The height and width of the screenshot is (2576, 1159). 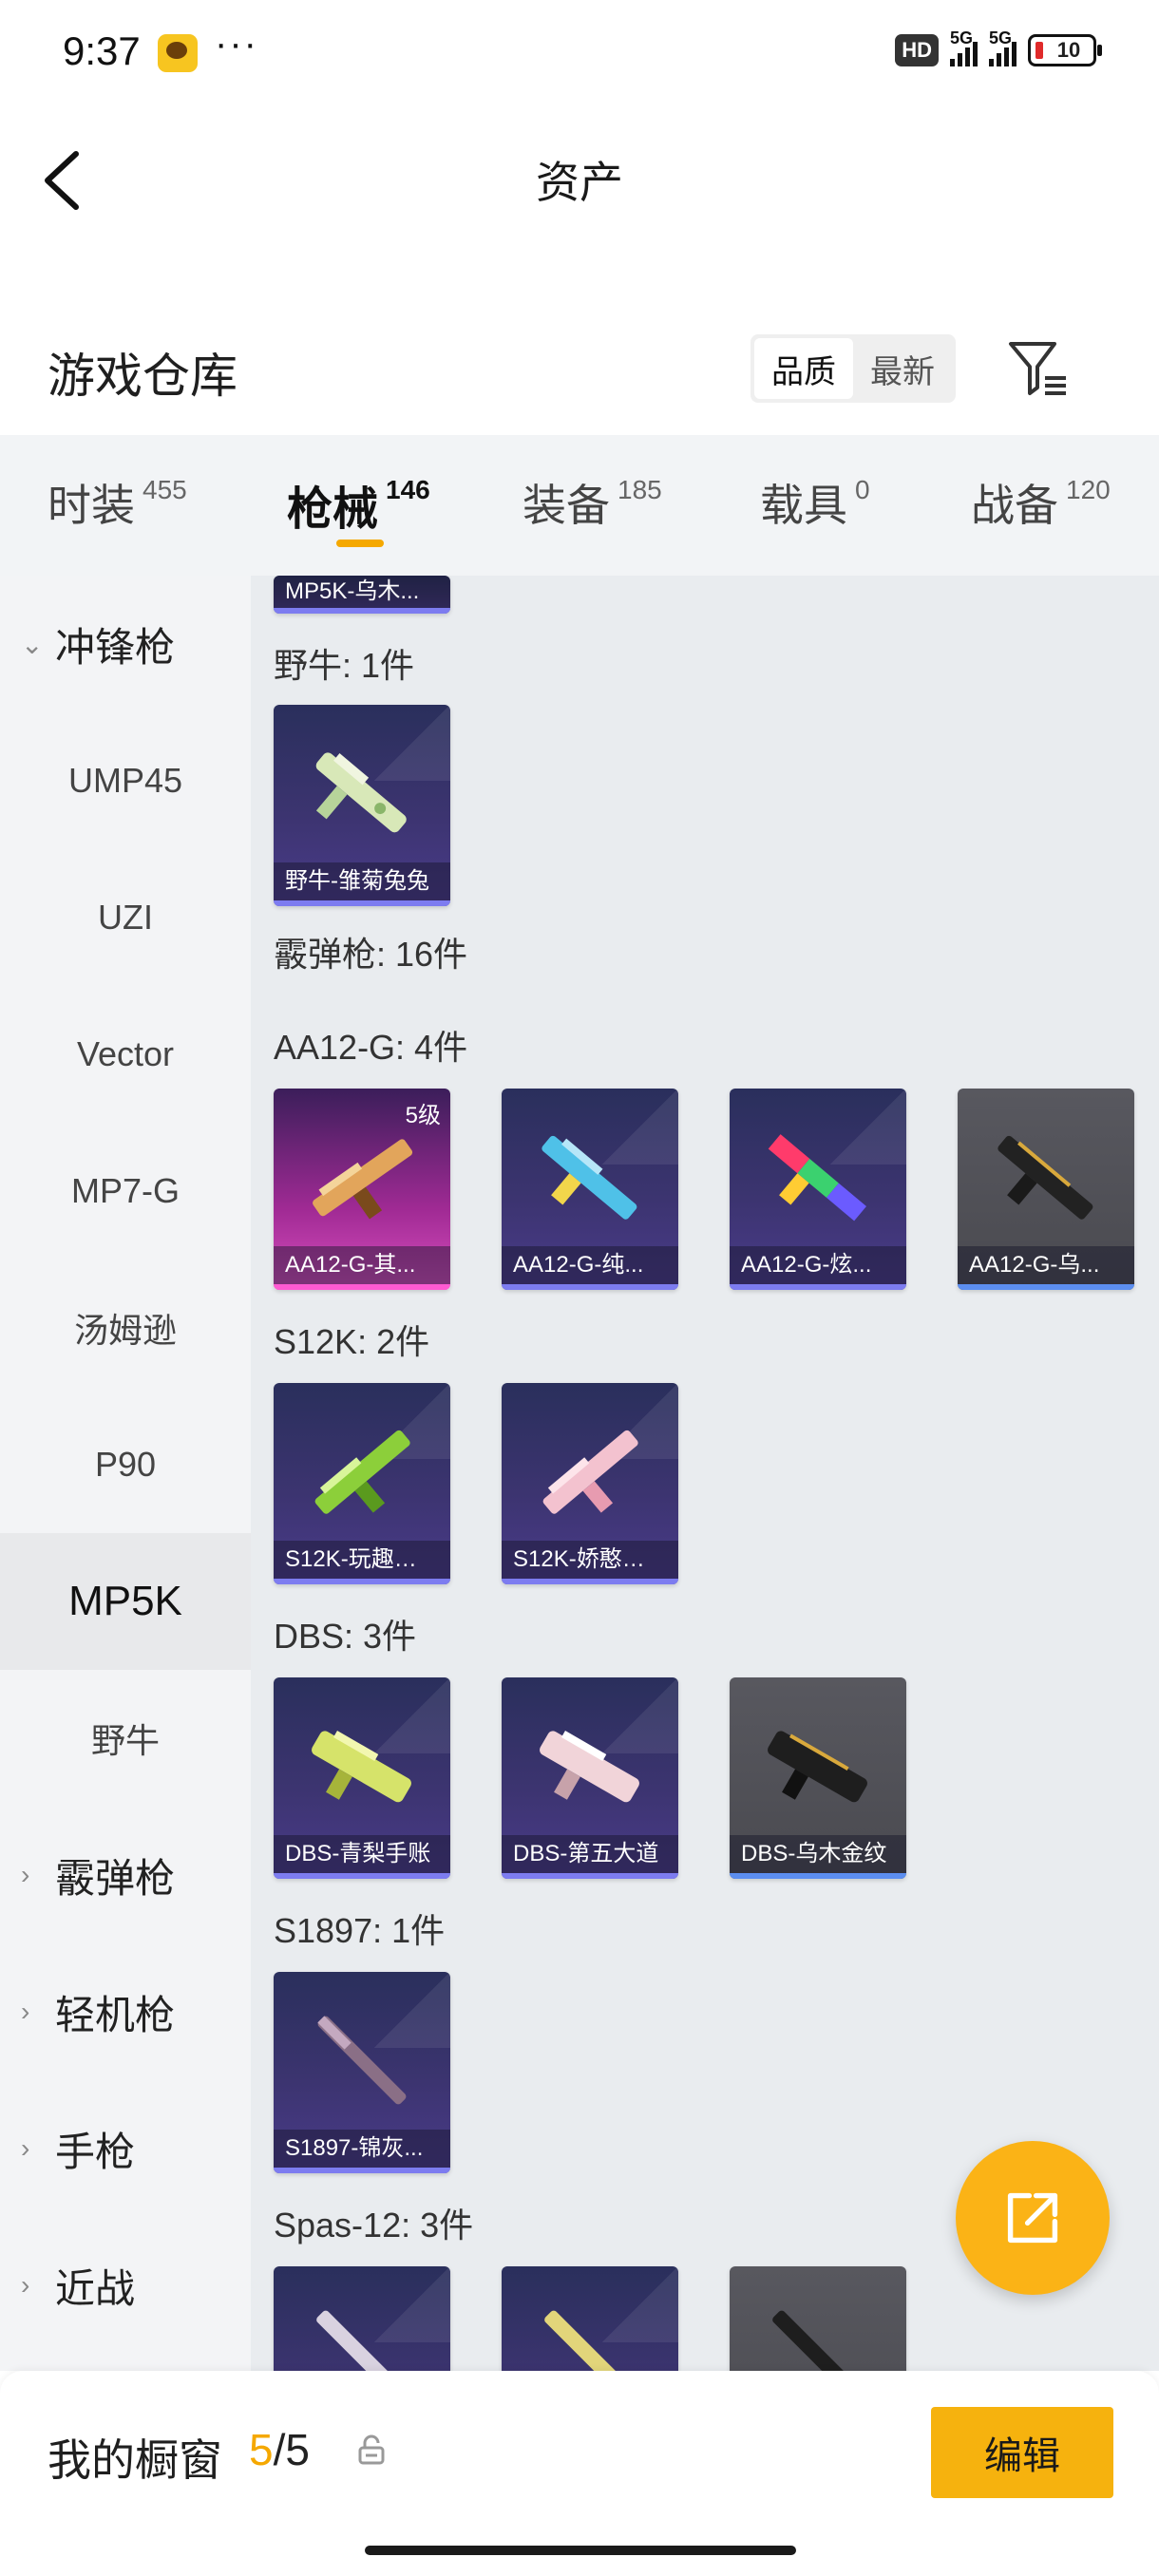 What do you see at coordinates (371, 2449) in the screenshot?
I see `lock-icon` at bounding box center [371, 2449].